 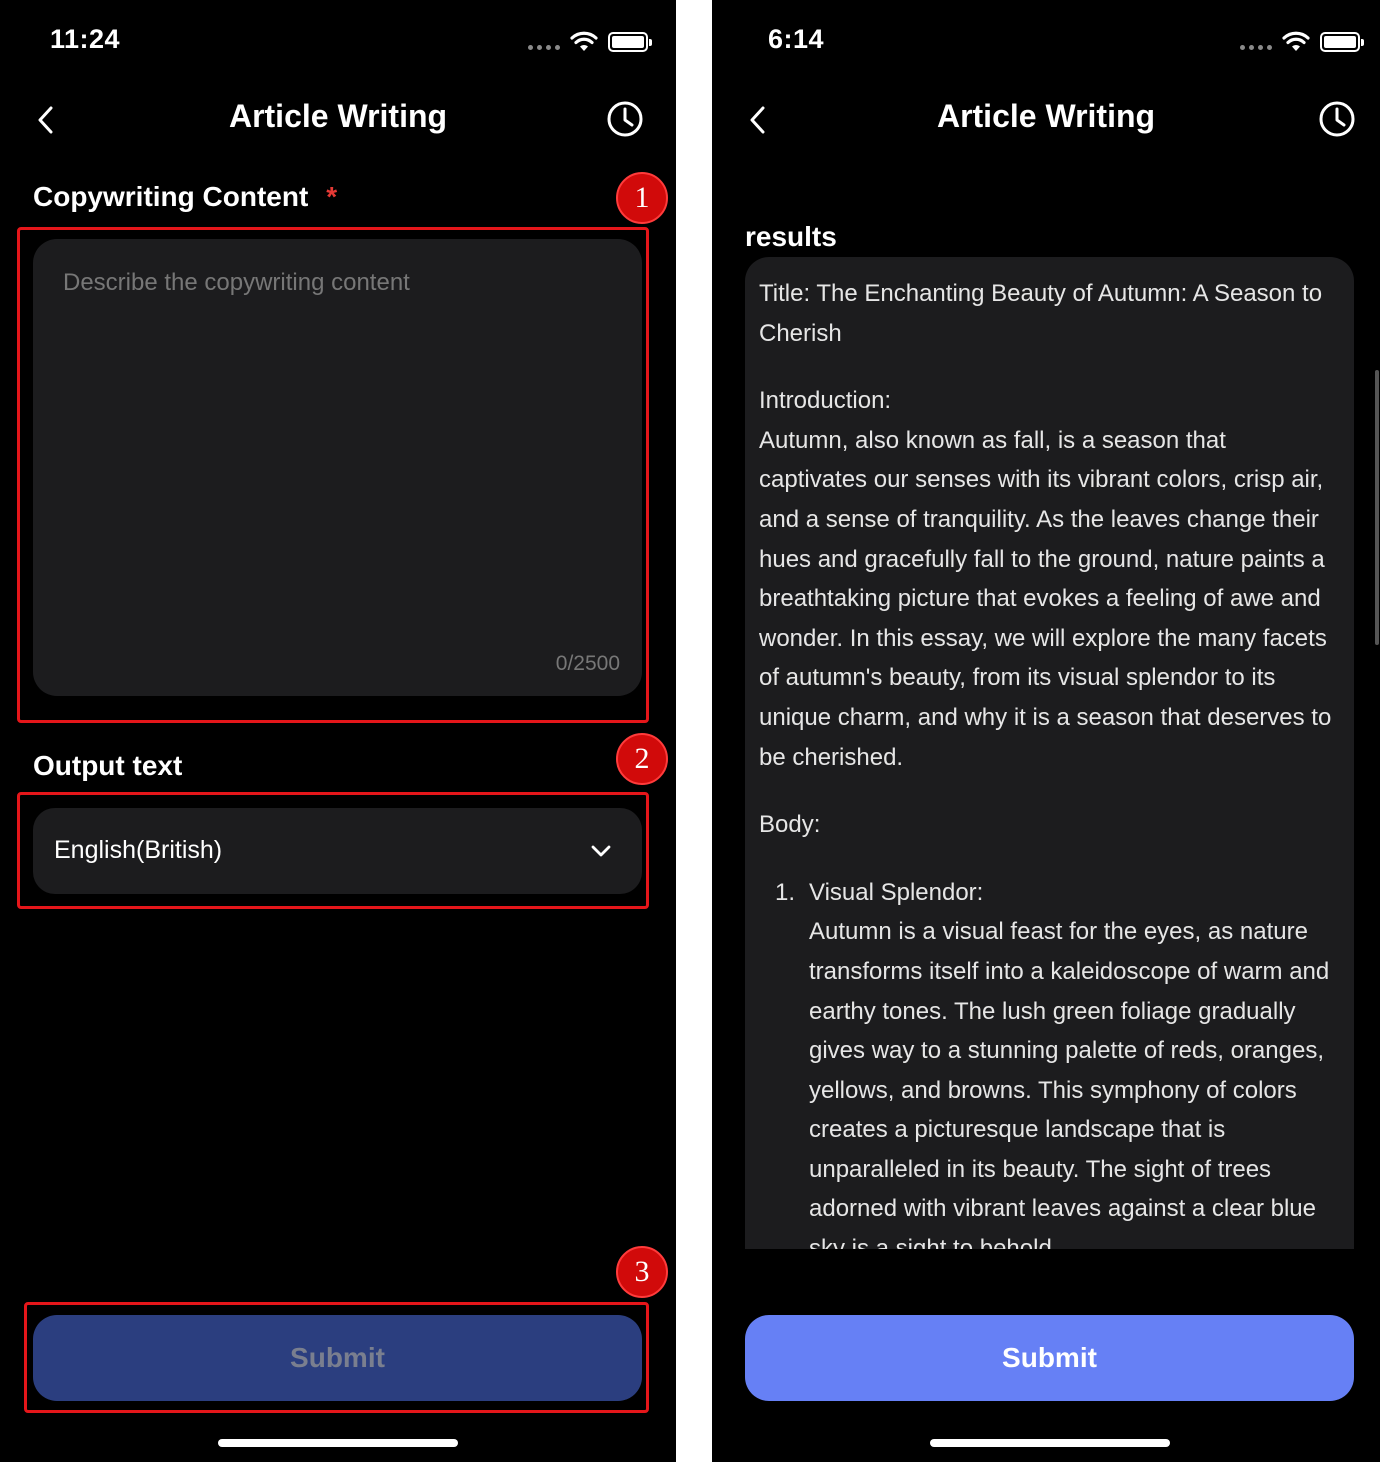 I want to click on output-text-label: Output text, so click(x=108, y=765).